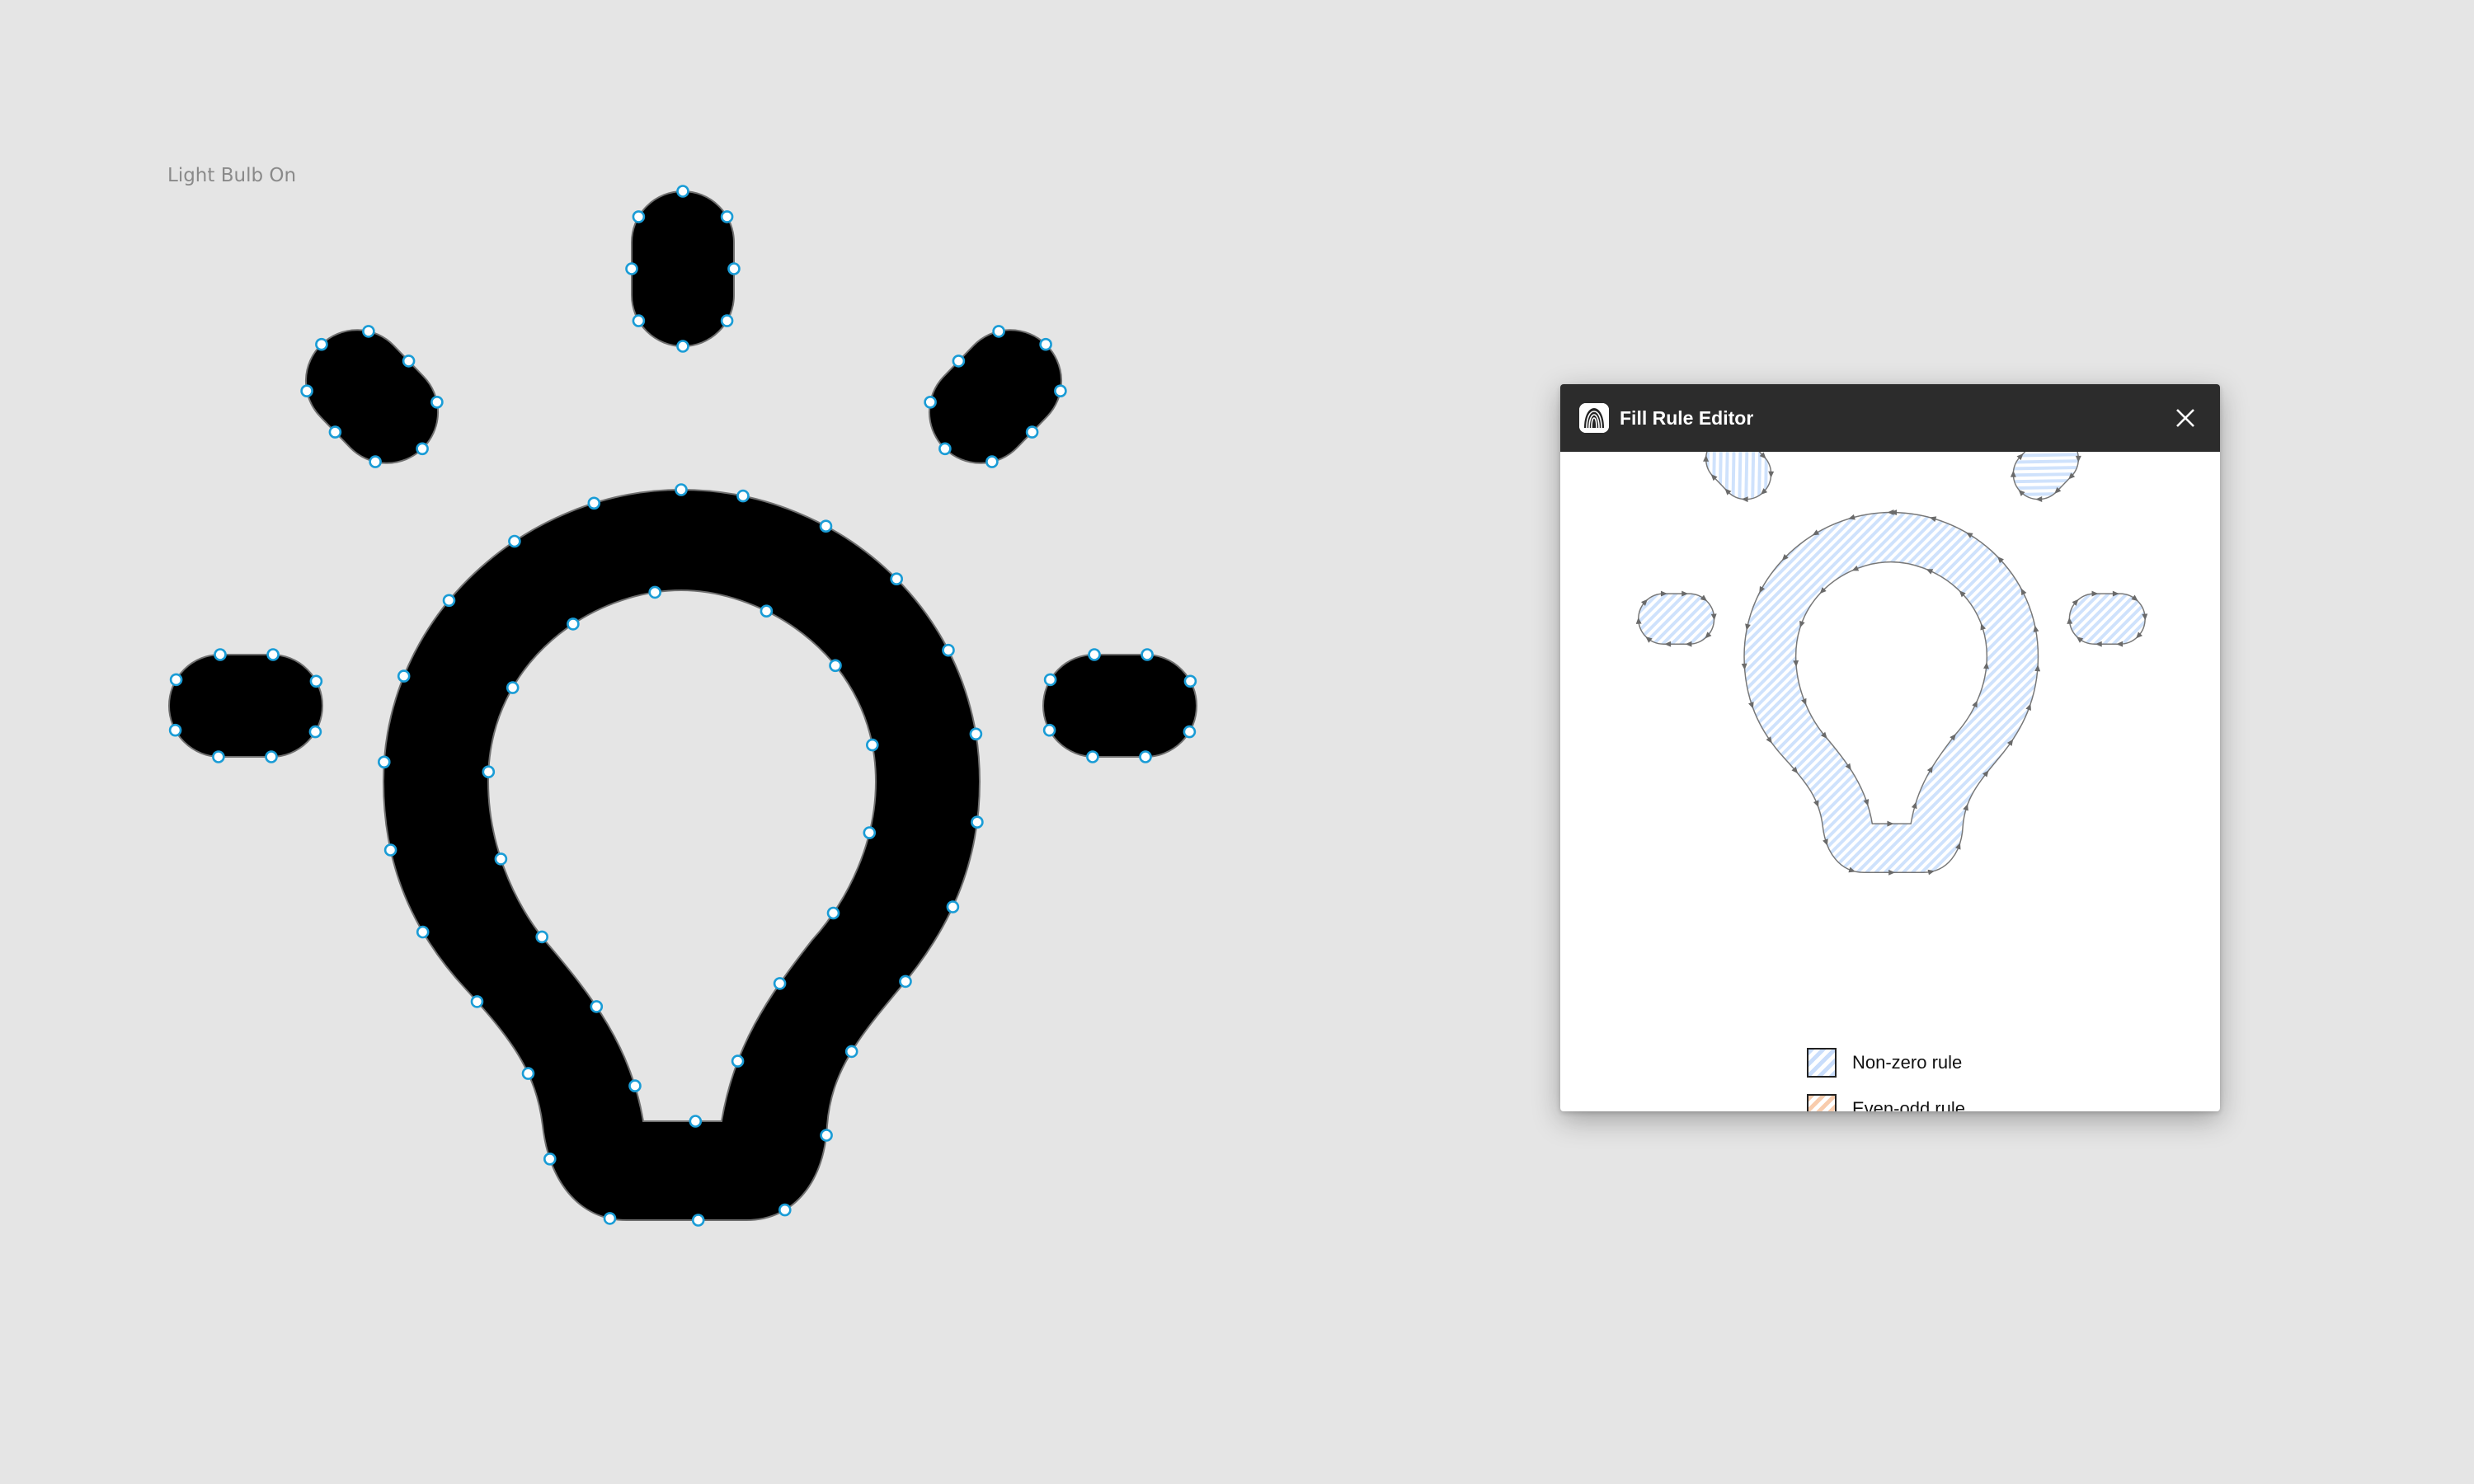  I want to click on preview-ray-upper-right, so click(2046, 476).